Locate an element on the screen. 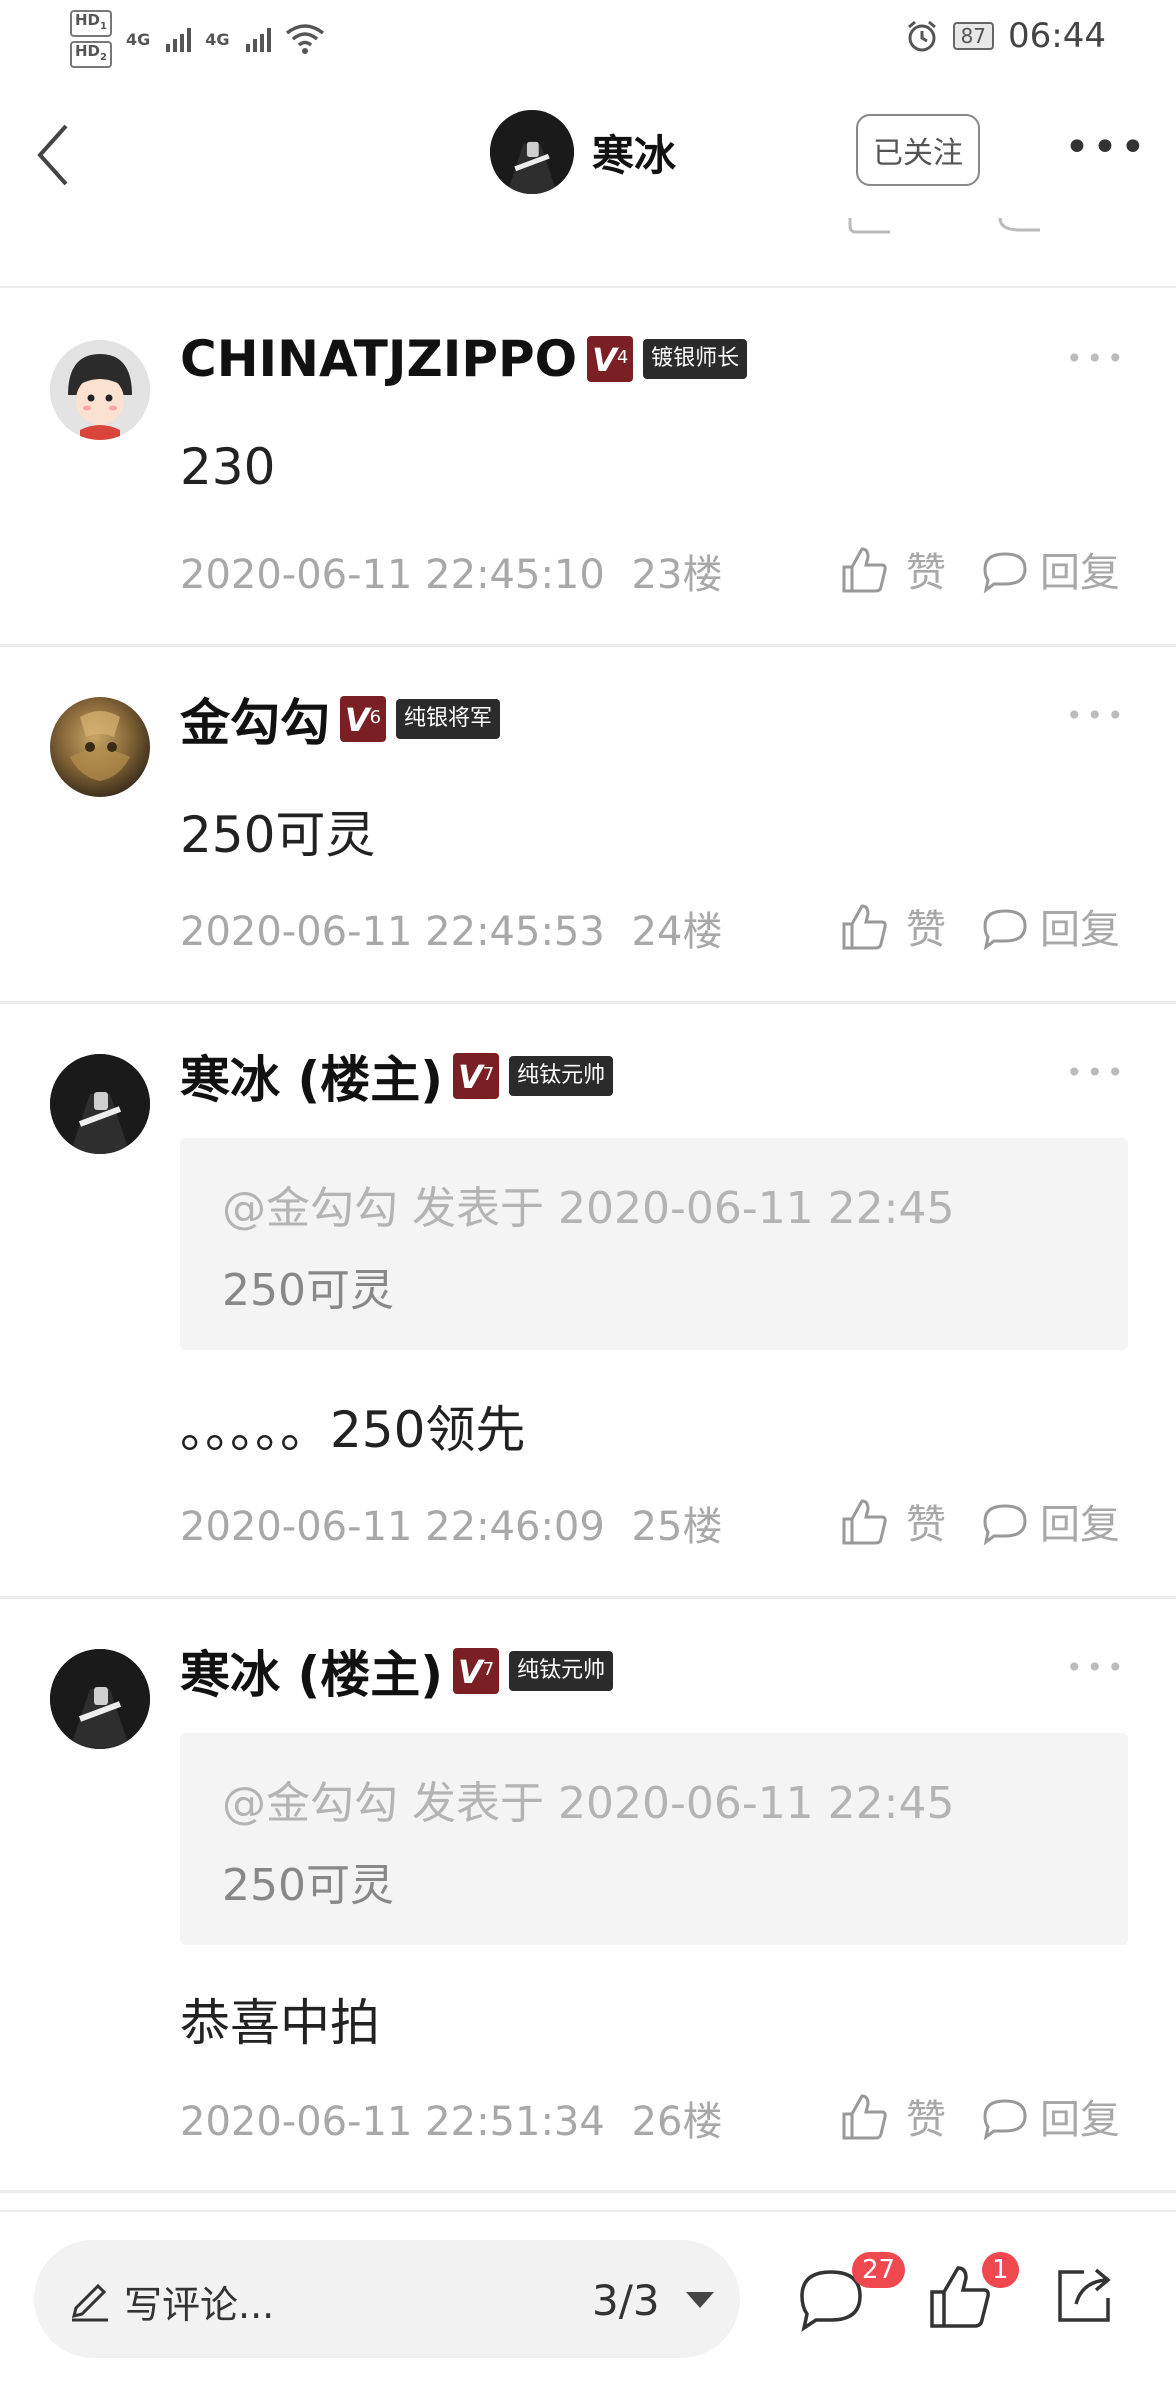 The image size is (1176, 2400). page-indicator: 3/3 is located at coordinates (626, 2300).